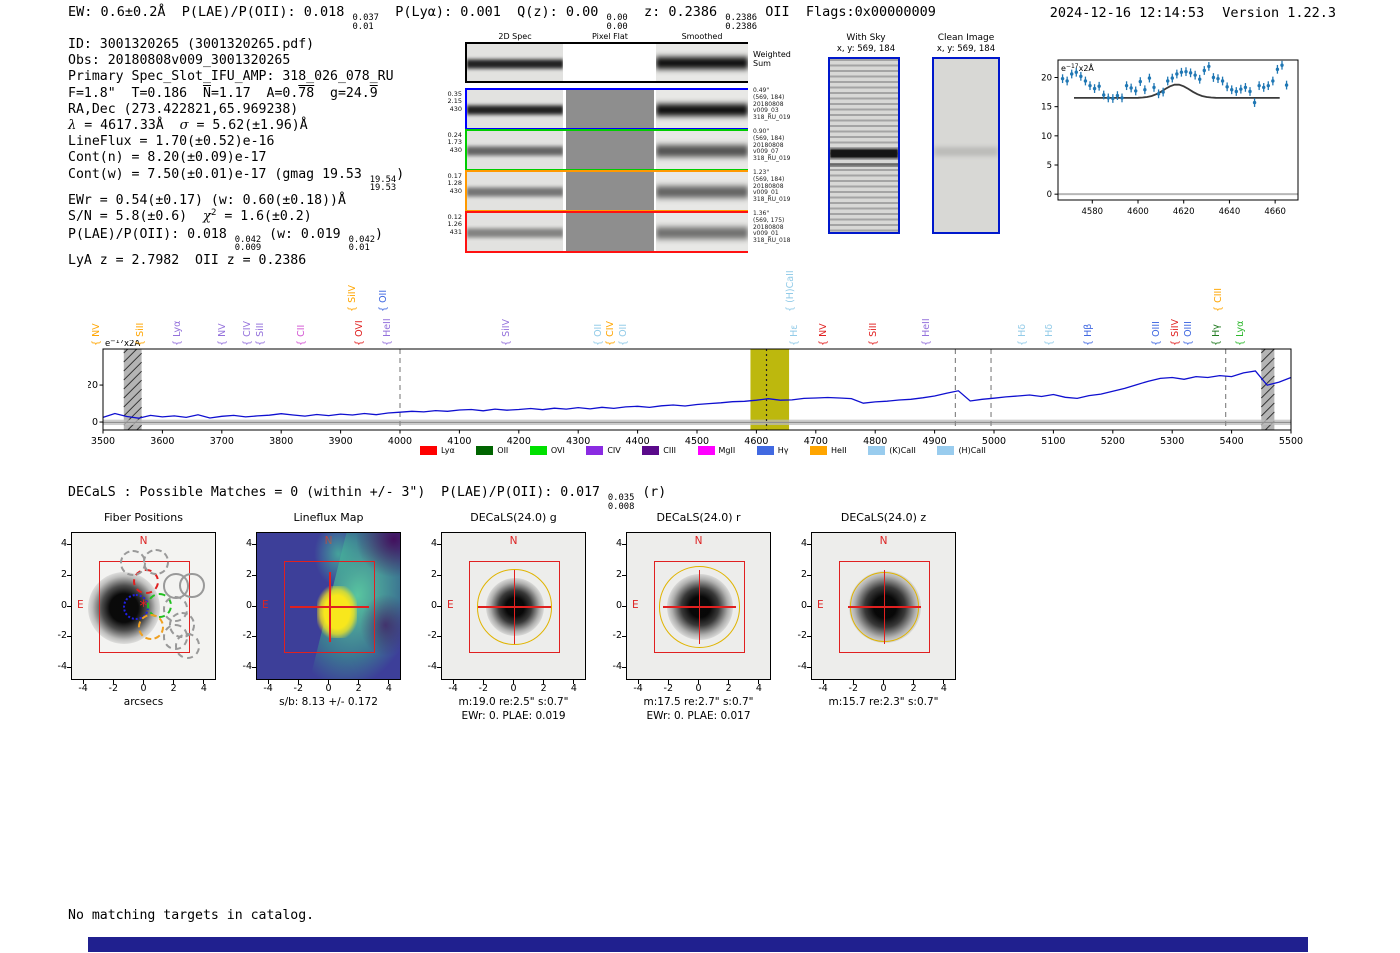  What do you see at coordinates (1046, 108) in the screenshot?
I see `y-tick-label: 15` at bounding box center [1046, 108].